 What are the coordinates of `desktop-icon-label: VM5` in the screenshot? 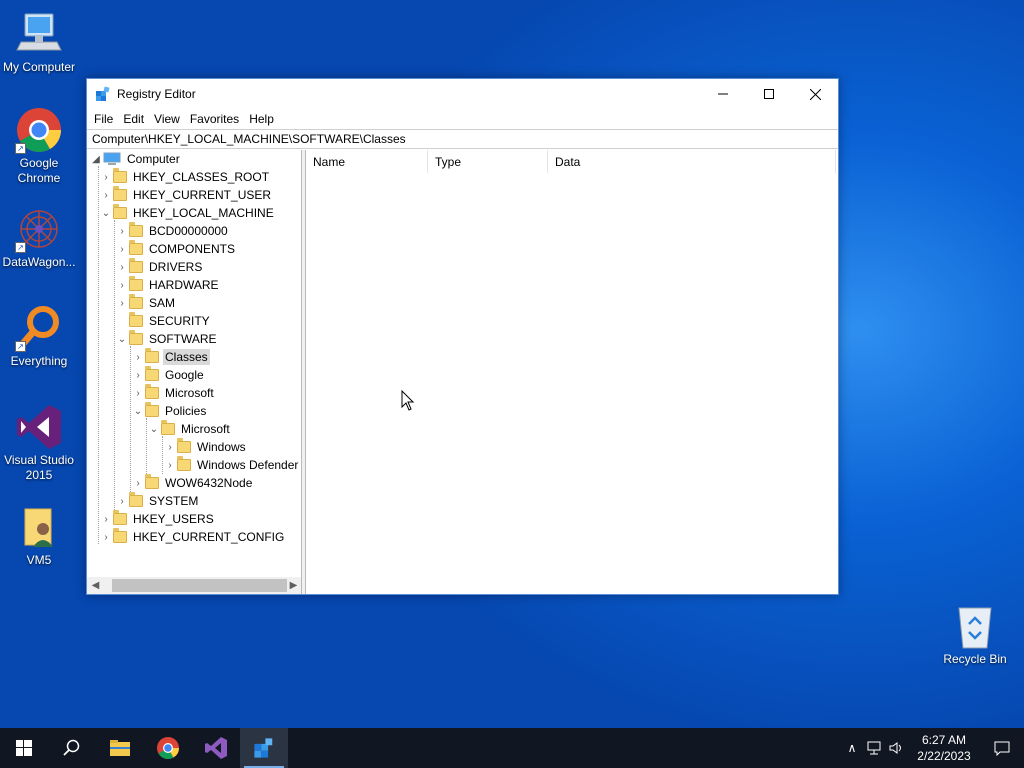 It's located at (39, 560).